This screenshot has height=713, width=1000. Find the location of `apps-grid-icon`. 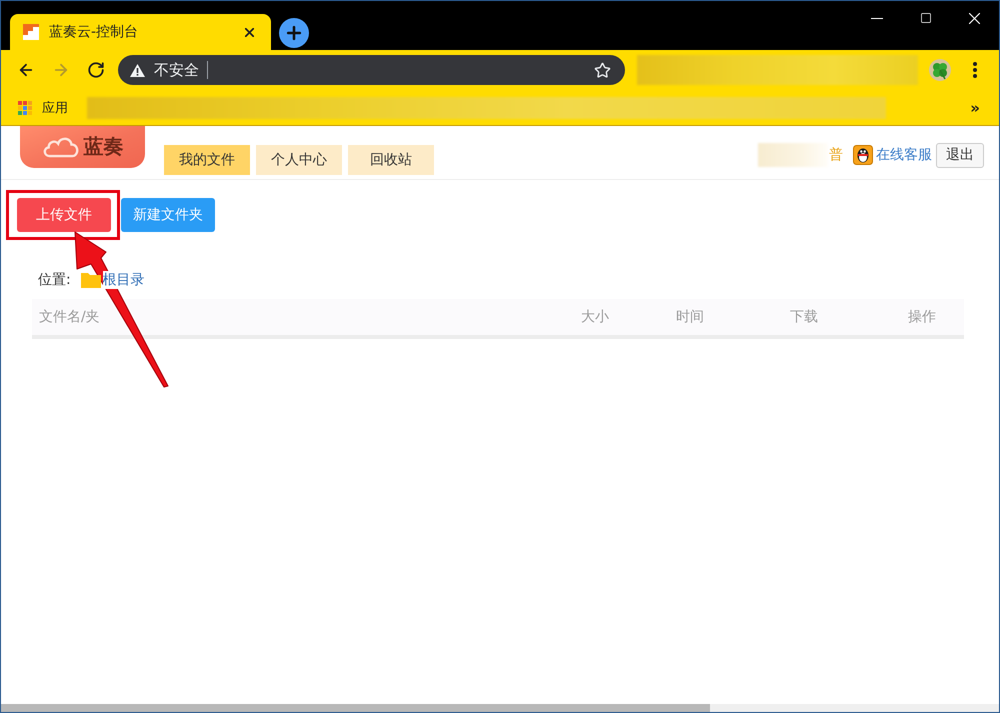

apps-grid-icon is located at coordinates (25, 107).